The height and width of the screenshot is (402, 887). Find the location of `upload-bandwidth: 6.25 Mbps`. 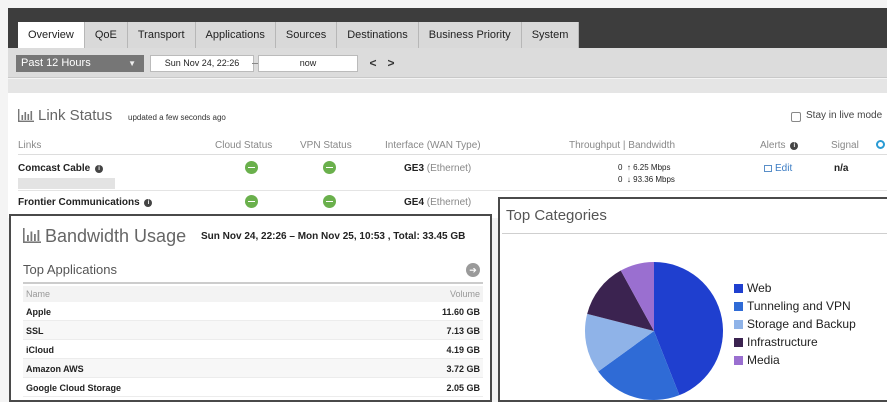

upload-bandwidth: 6.25 Mbps is located at coordinates (652, 167).